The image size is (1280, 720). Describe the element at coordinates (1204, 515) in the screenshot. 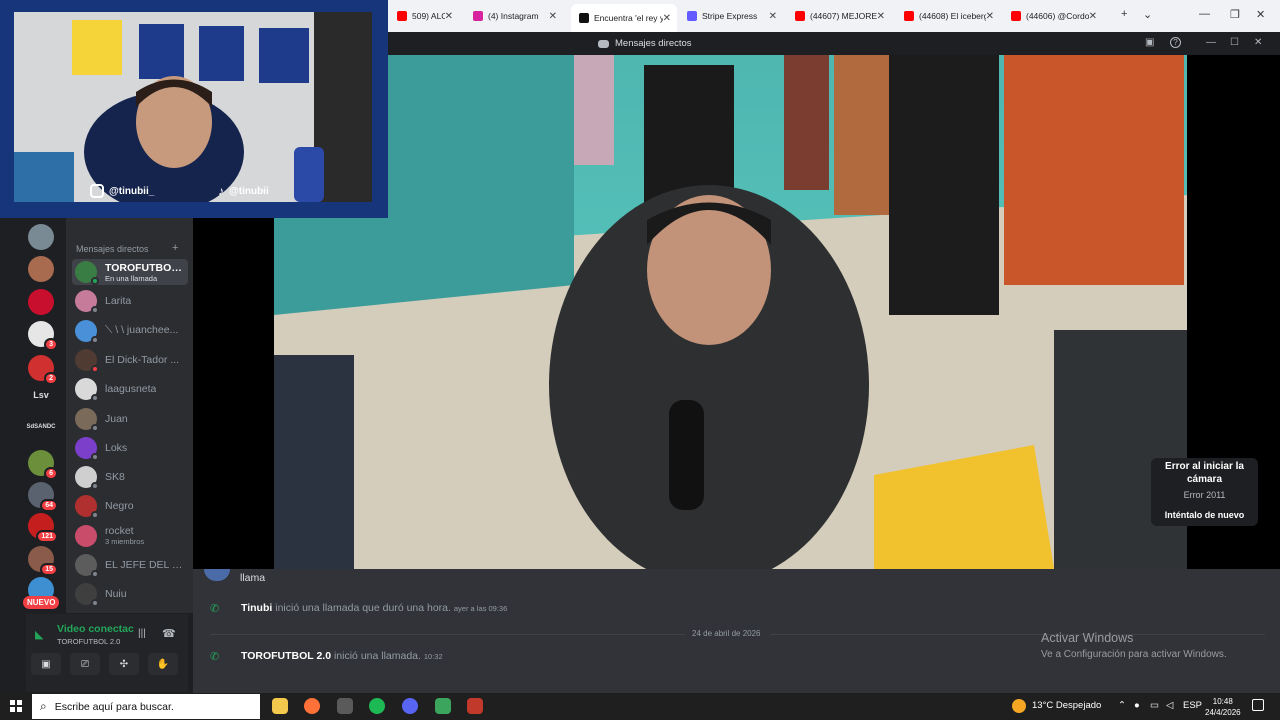

I see `camera-retry-button: Inténtalo de nuevo` at that location.